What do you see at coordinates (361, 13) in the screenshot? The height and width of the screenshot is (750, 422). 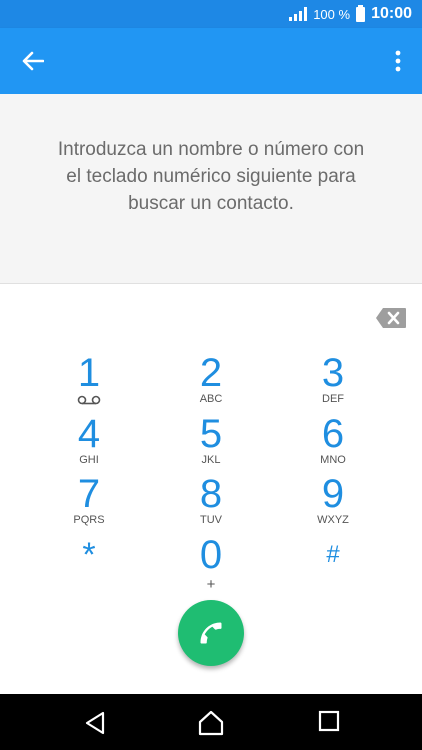 I see `battery-icon` at bounding box center [361, 13].